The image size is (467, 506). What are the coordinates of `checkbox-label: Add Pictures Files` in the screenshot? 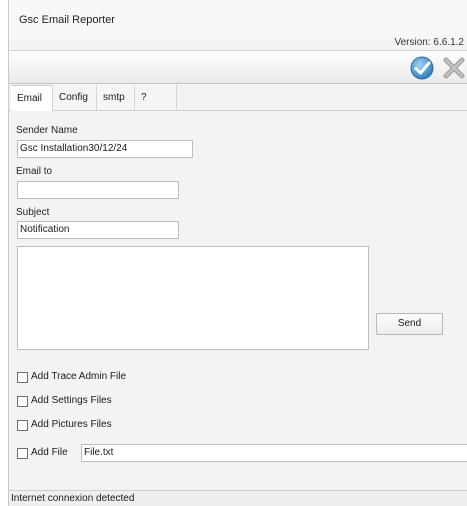 It's located at (71, 424).